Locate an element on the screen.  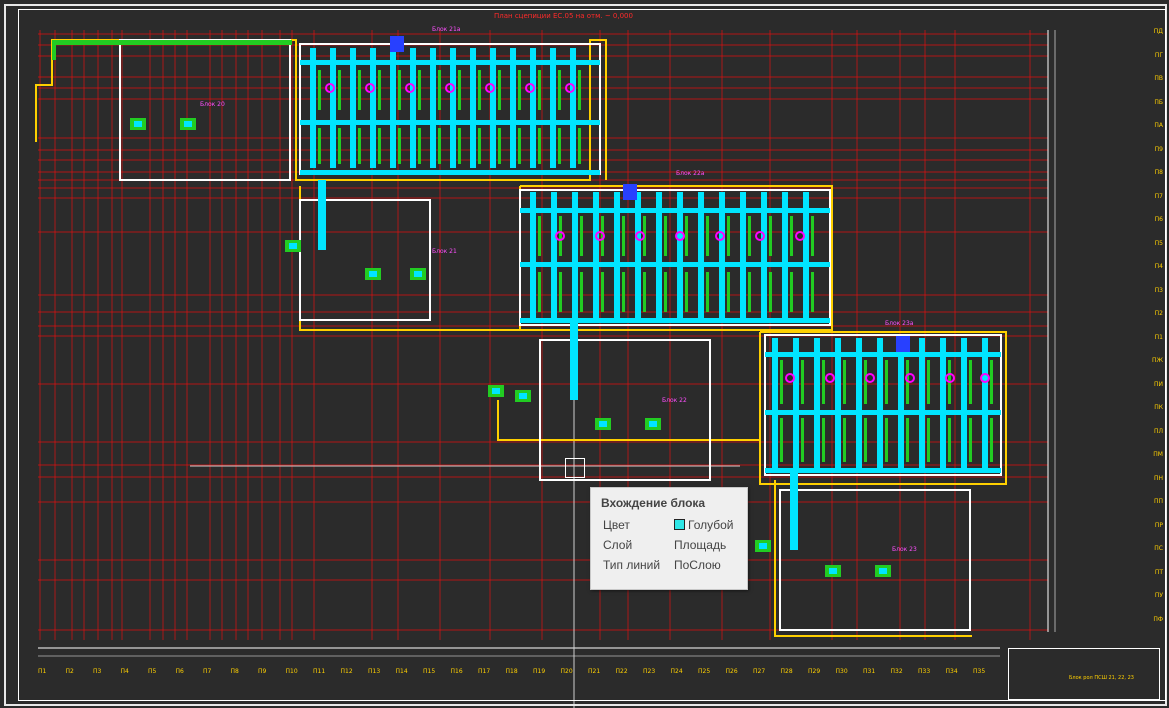
tooltip-color-text: Голубой is located at coordinates (711, 525).